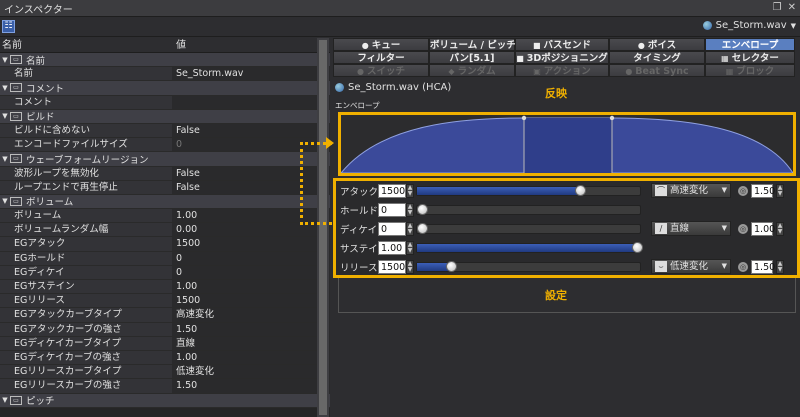  What do you see at coordinates (165, 301) in the screenshot?
I see `property-row: EGリリース 1500` at bounding box center [165, 301].